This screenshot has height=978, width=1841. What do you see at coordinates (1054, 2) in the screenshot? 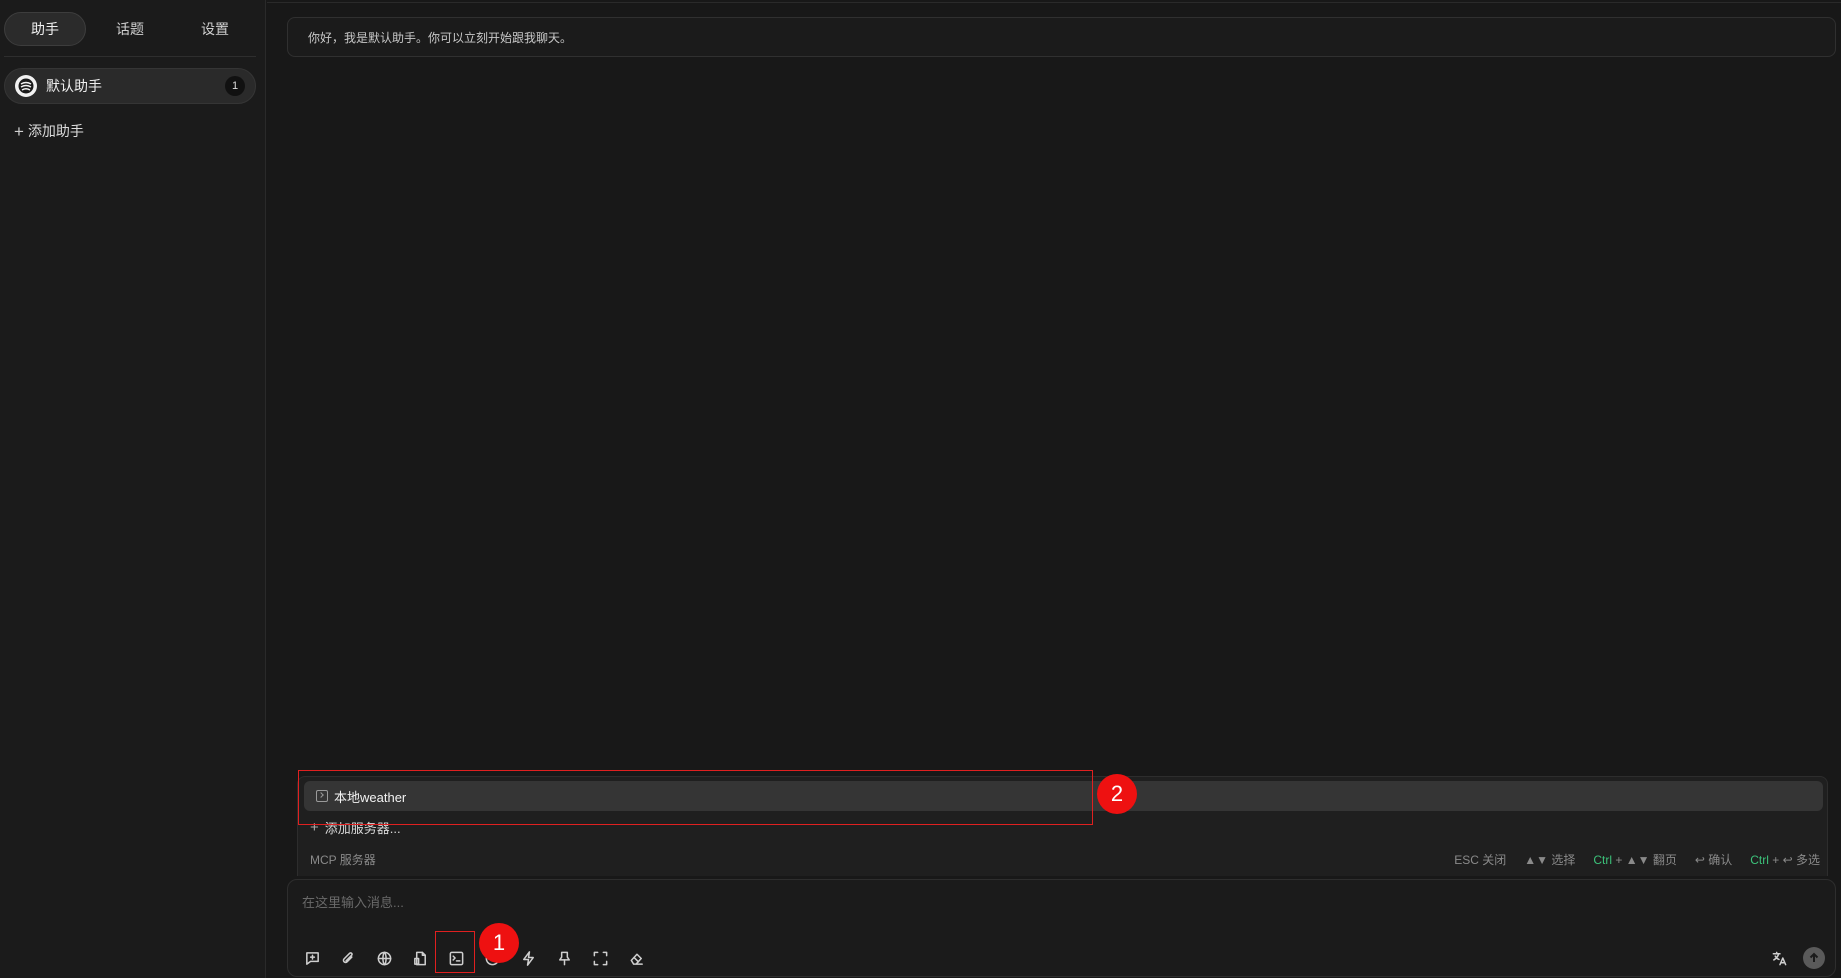
I see `top-divider` at bounding box center [1054, 2].